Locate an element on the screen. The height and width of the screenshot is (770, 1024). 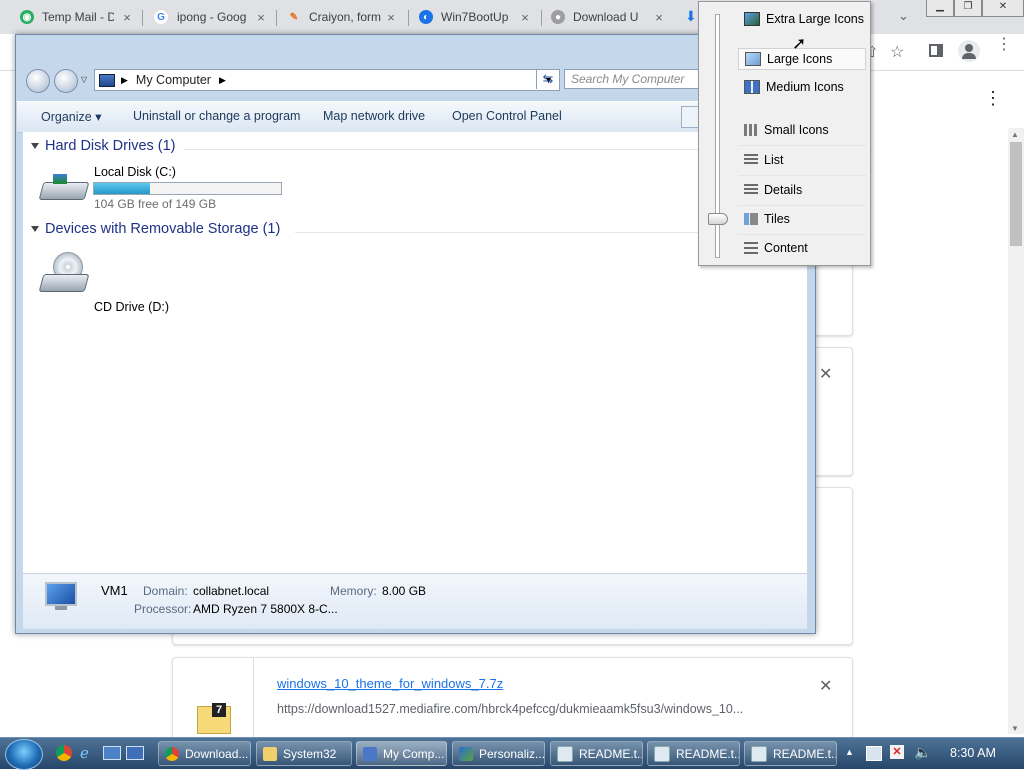
ie-quicklaunch-icon: ℯ is located at coordinates (84, 753).